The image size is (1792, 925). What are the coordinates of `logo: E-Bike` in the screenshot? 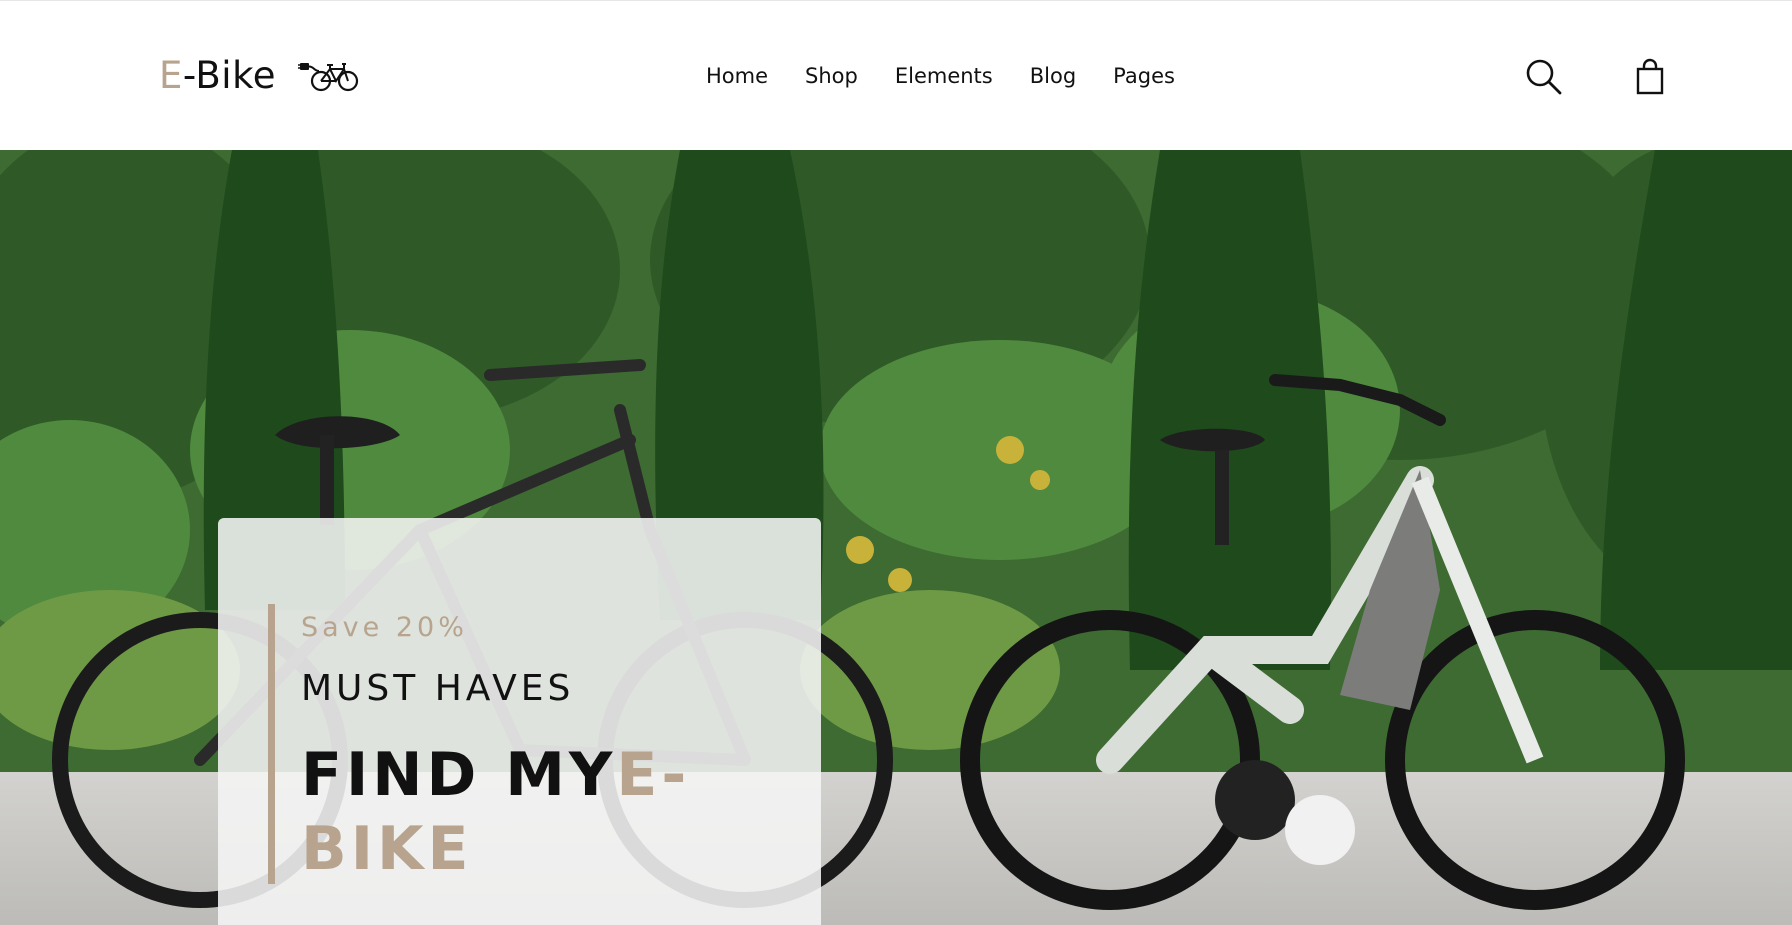 It's located at (260, 75).